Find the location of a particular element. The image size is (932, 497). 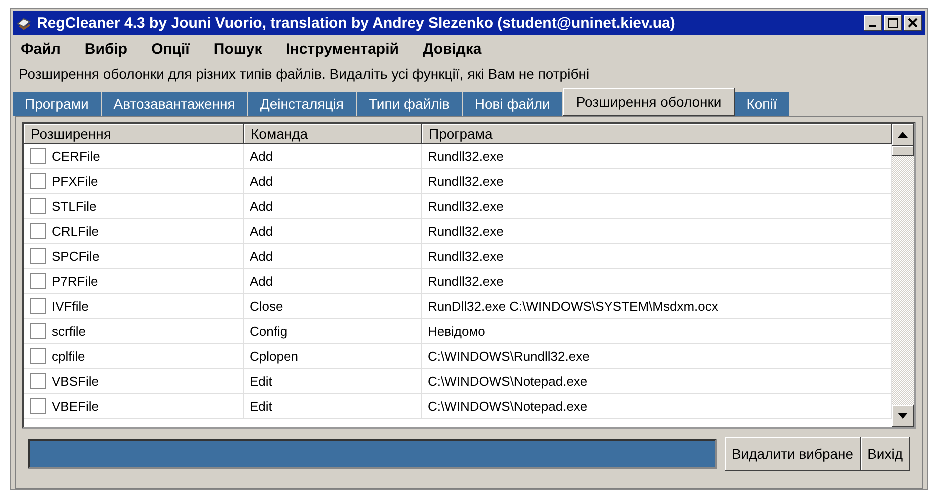

window-title: RegCleaner 4.3 by Jouni Vuorio, translation by Andrey Slezenko (student@uninet.kiev.ua) is located at coordinates (356, 23).